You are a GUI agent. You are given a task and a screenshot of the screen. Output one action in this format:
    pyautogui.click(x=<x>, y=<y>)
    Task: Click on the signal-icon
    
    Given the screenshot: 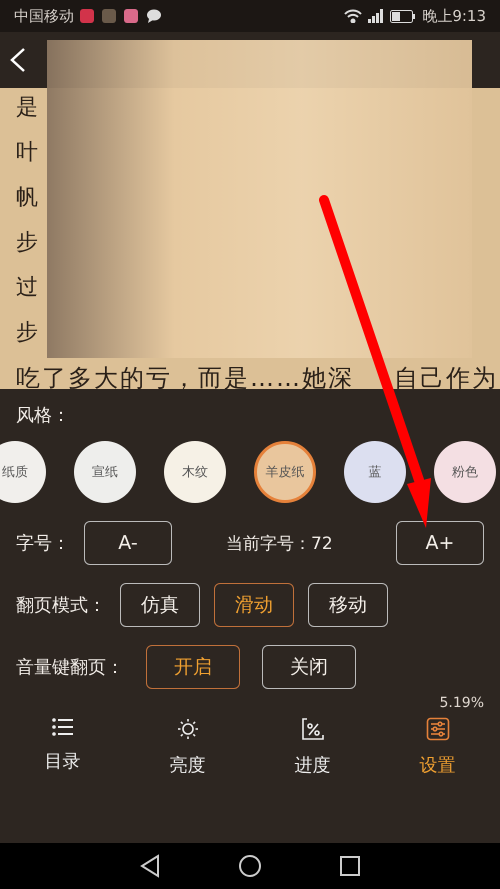 What is the action you would take?
    pyautogui.click(x=376, y=16)
    